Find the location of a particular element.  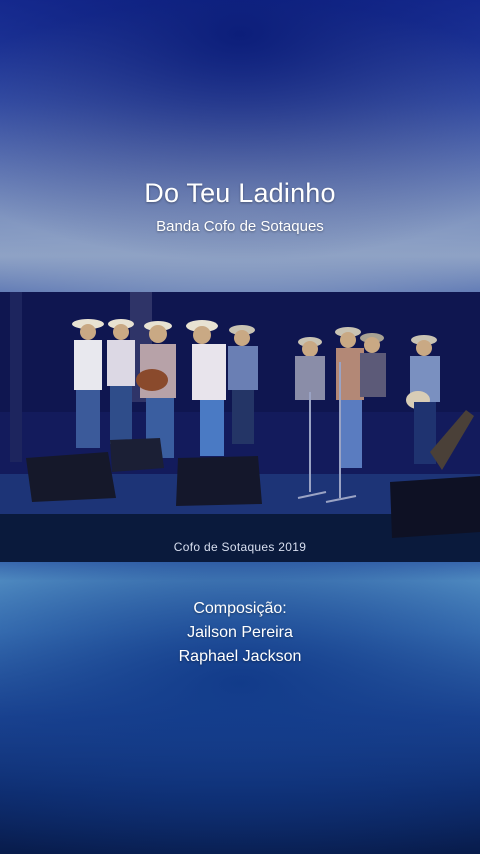

credits-heading: Composição: is located at coordinates (240, 608).